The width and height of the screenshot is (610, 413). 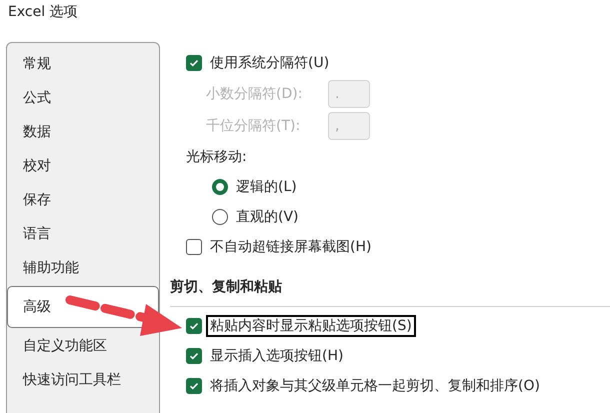 I want to click on sidebar-item: 校对, so click(x=83, y=166).